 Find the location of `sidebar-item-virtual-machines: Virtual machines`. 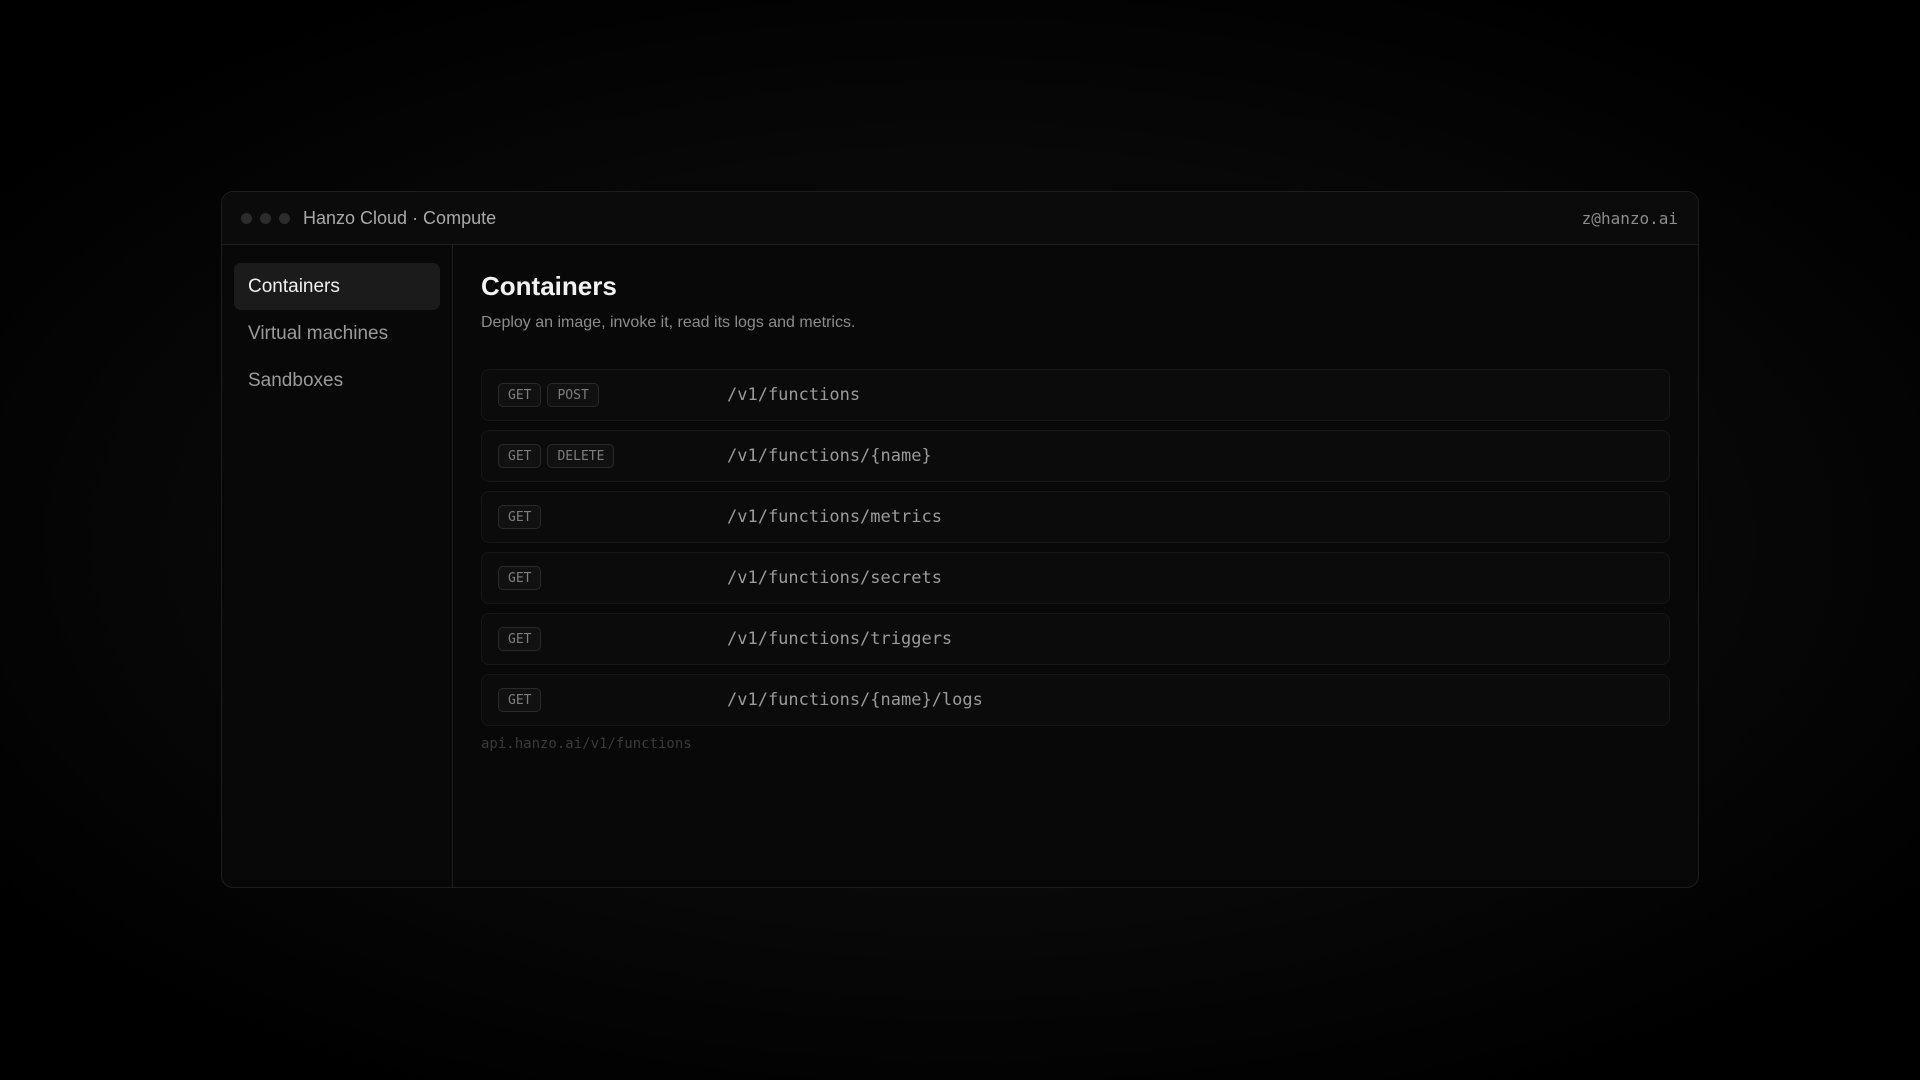

sidebar-item-virtual-machines: Virtual machines is located at coordinates (337, 333).